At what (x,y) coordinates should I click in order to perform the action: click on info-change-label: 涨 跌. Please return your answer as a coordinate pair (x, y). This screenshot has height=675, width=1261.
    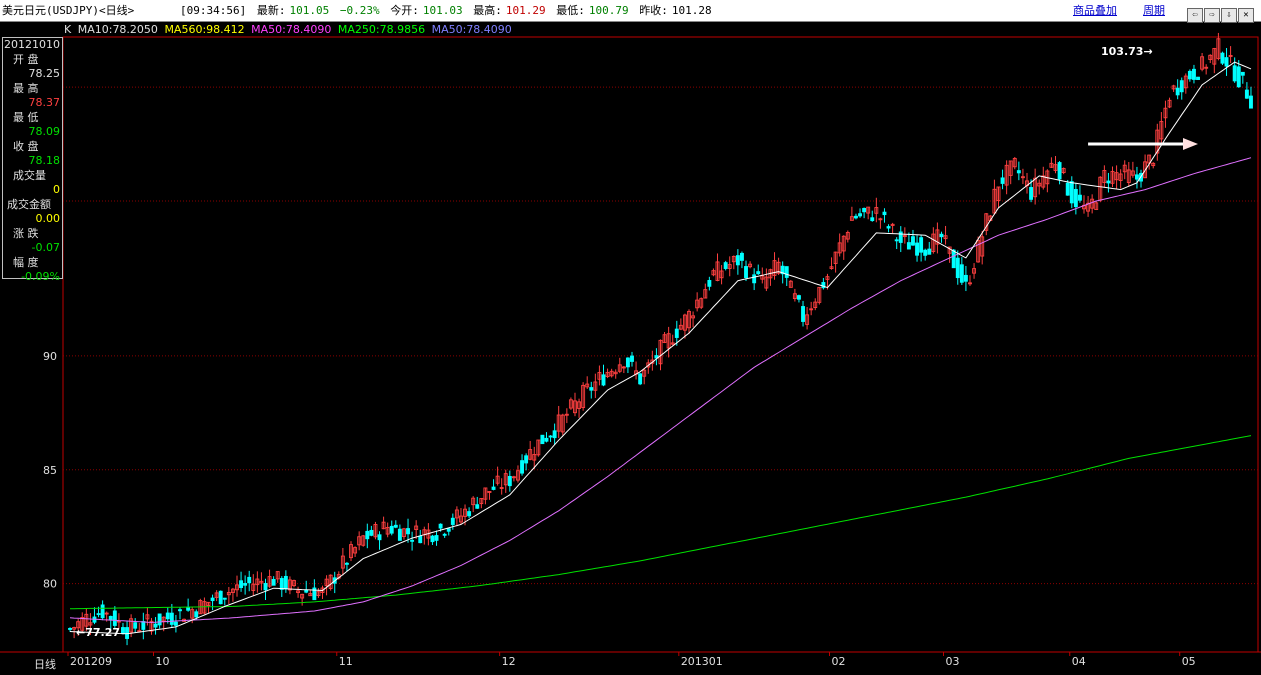
    Looking at the image, I should click on (26, 233).